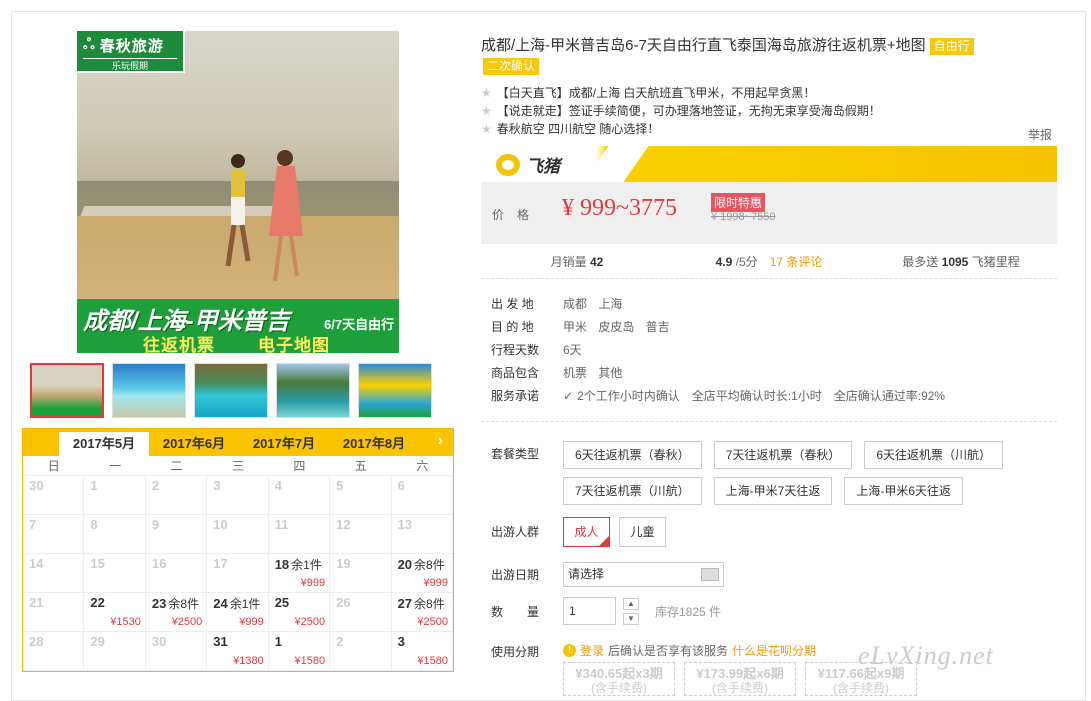 The image size is (1091, 701). Describe the element at coordinates (592, 650) in the screenshot. I see `login-link: 登录` at that location.